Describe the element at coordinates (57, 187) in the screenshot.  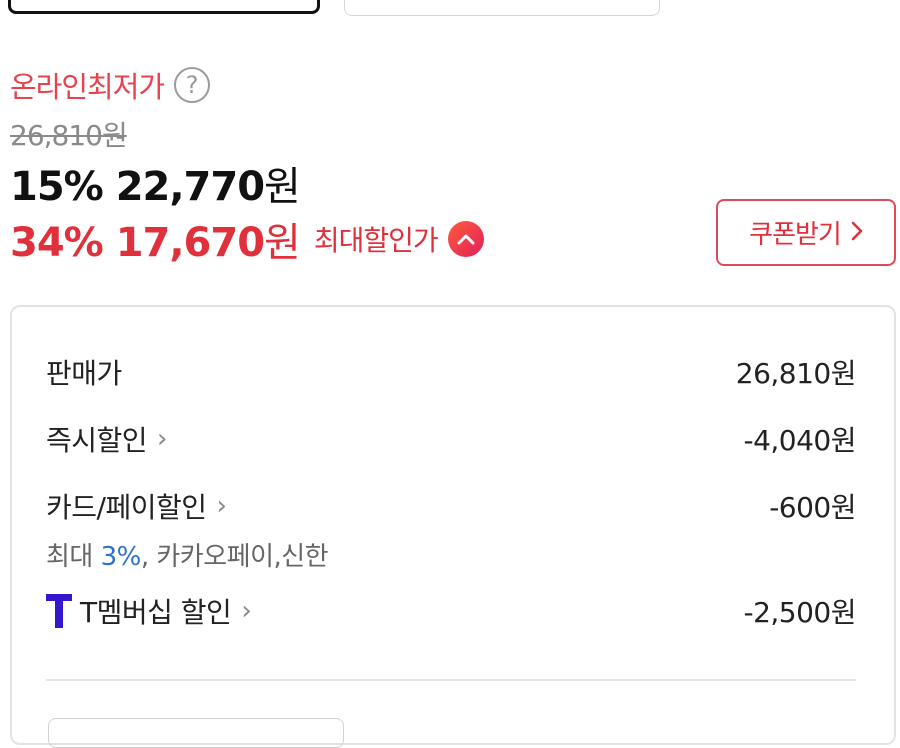
I see `sale-percent: 15%` at that location.